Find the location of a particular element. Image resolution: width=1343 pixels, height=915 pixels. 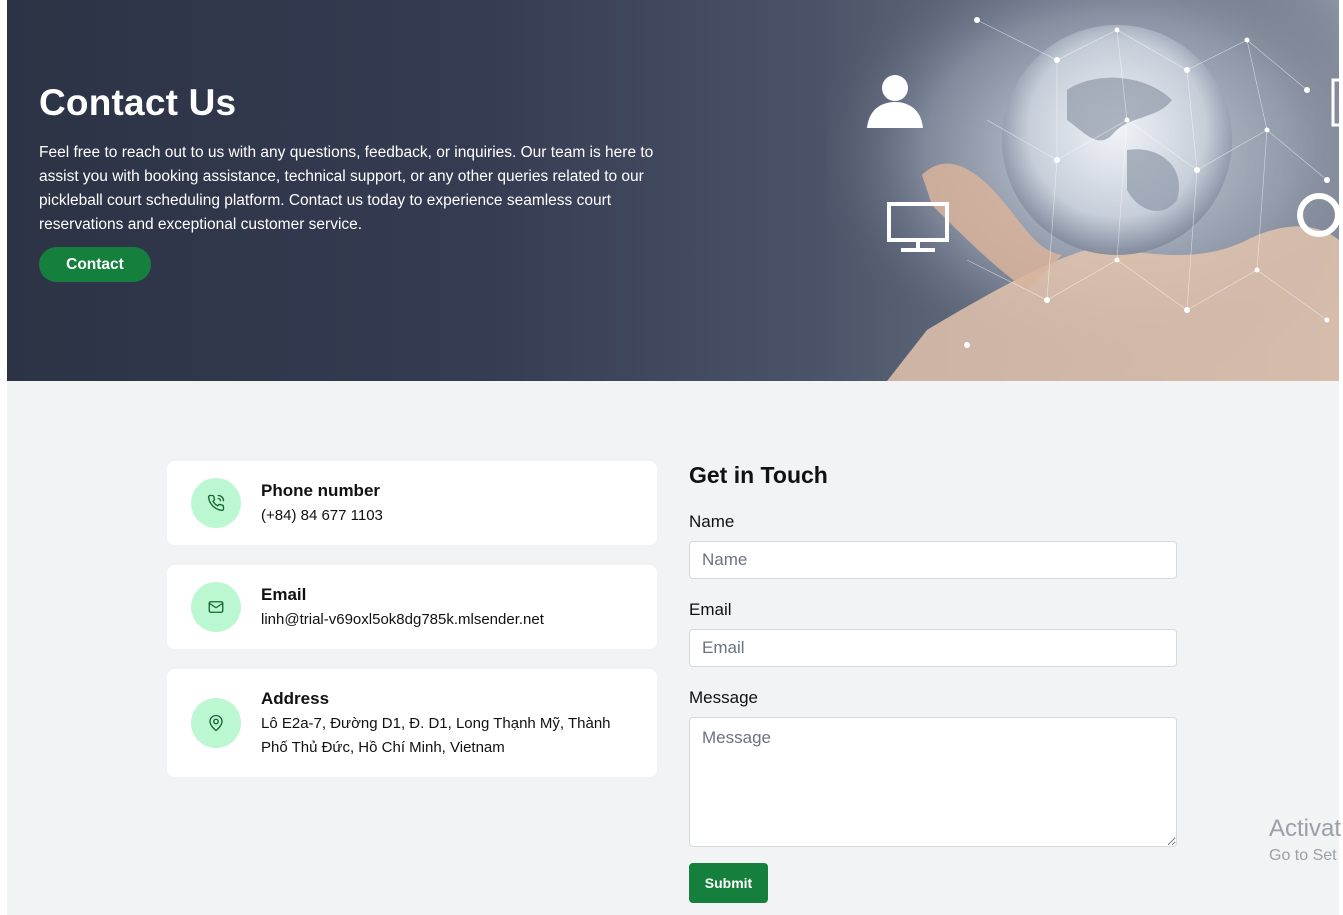

location-pin-icon is located at coordinates (216, 723).